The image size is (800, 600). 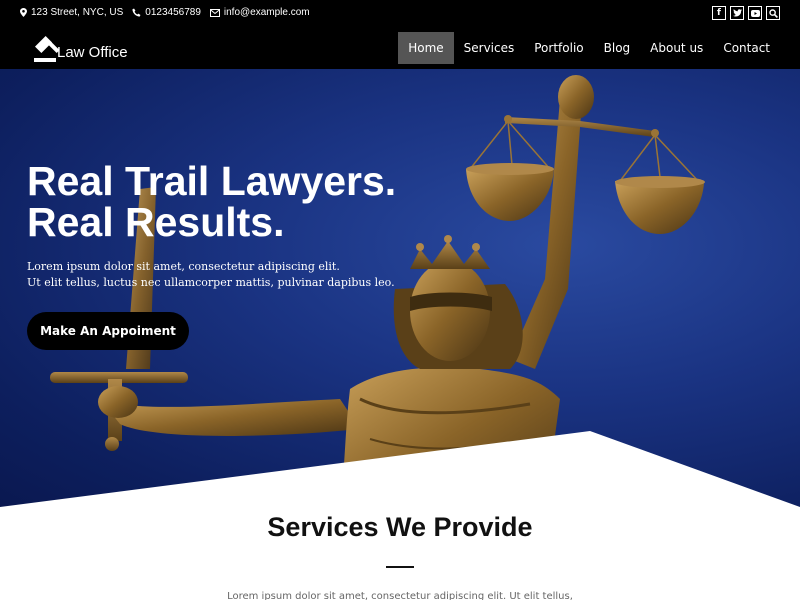 I want to click on address-text: 123 Street, NYC, US, so click(x=77, y=12).